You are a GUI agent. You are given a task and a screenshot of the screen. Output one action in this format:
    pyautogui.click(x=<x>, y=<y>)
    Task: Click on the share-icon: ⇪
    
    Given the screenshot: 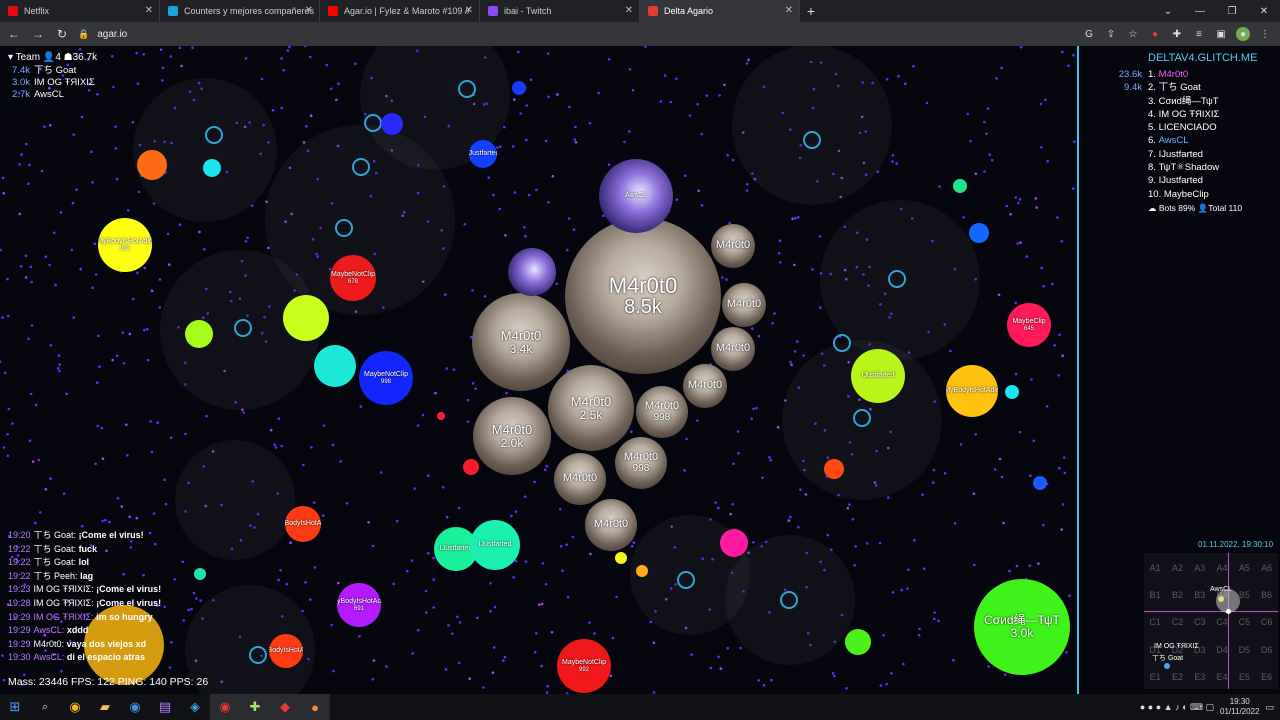 What is the action you would take?
    pyautogui.click(x=1111, y=34)
    